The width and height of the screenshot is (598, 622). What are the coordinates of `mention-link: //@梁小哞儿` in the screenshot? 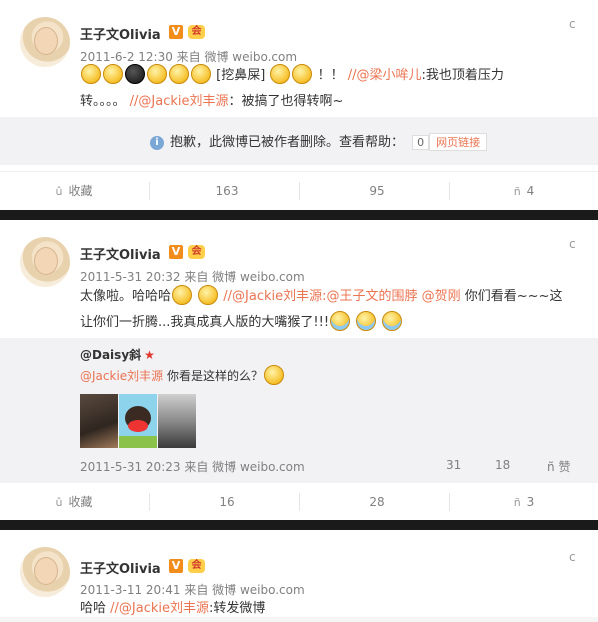 It's located at (385, 75).